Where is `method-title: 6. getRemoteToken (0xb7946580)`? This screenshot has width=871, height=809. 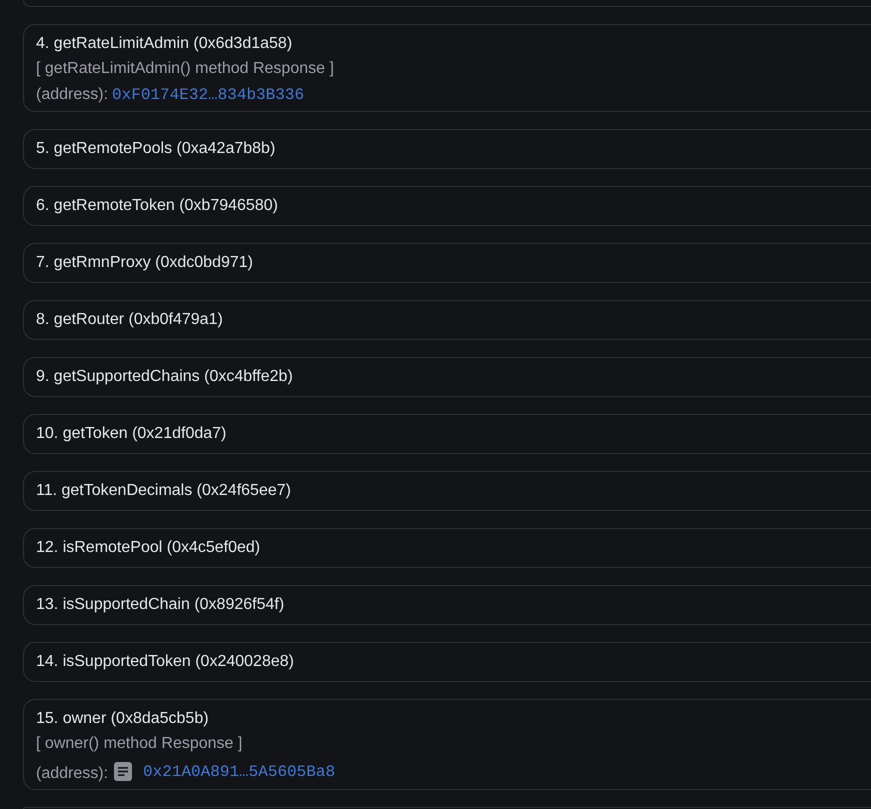 method-title: 6. getRemoteToken (0xb7946580) is located at coordinates (157, 206).